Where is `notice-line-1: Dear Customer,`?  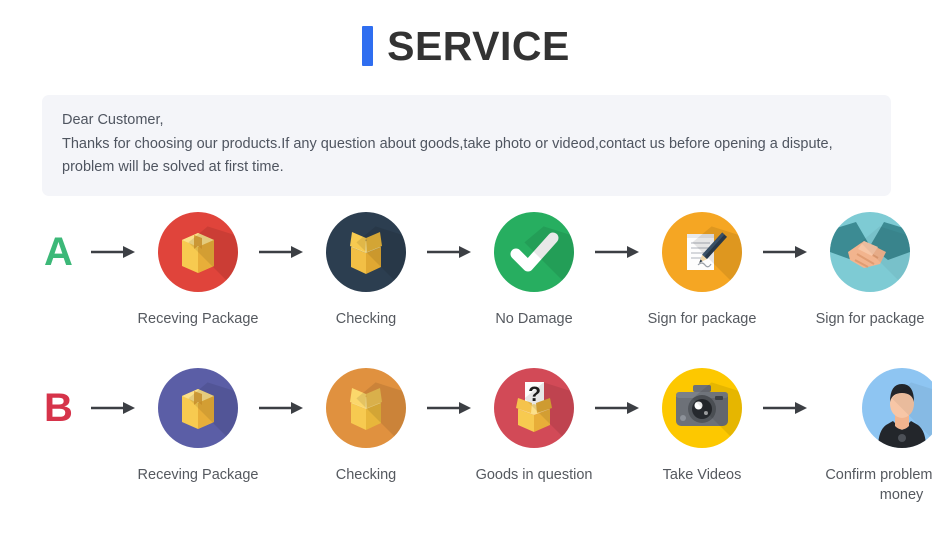 notice-line-1: Dear Customer, is located at coordinates (113, 120).